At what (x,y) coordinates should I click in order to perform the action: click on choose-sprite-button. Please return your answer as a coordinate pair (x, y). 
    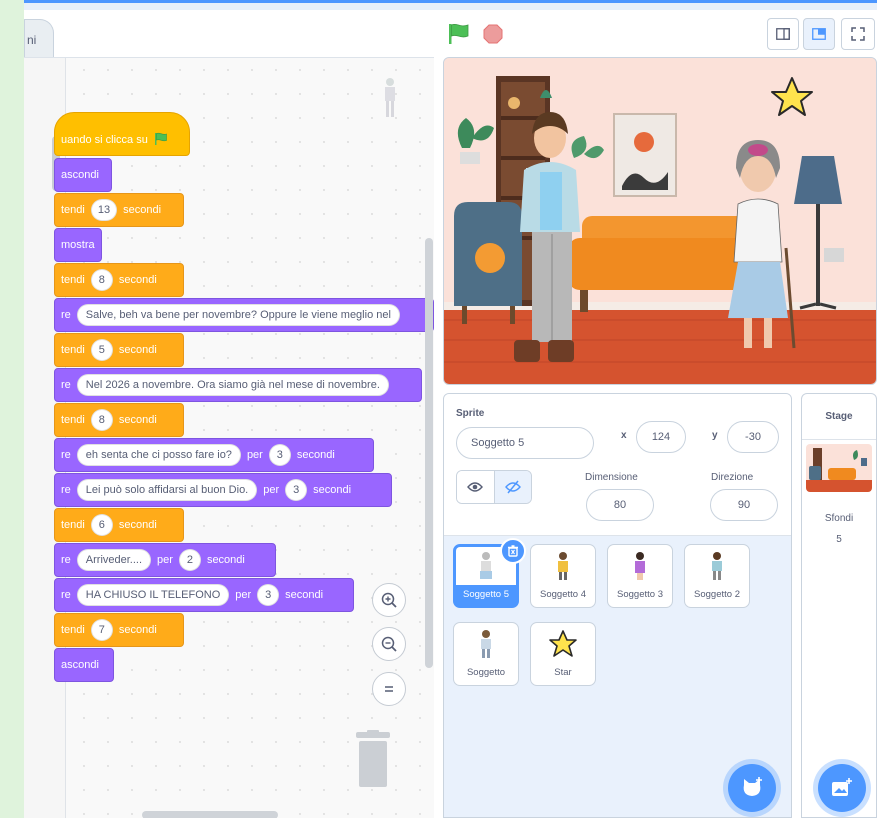
    Looking at the image, I should click on (752, 788).